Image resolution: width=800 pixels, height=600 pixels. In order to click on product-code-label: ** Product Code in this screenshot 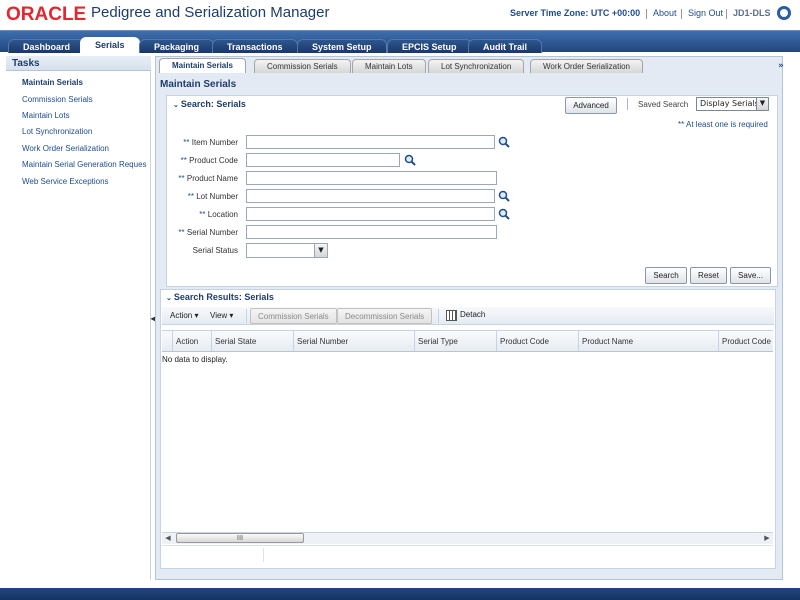, I will do `click(209, 160)`.